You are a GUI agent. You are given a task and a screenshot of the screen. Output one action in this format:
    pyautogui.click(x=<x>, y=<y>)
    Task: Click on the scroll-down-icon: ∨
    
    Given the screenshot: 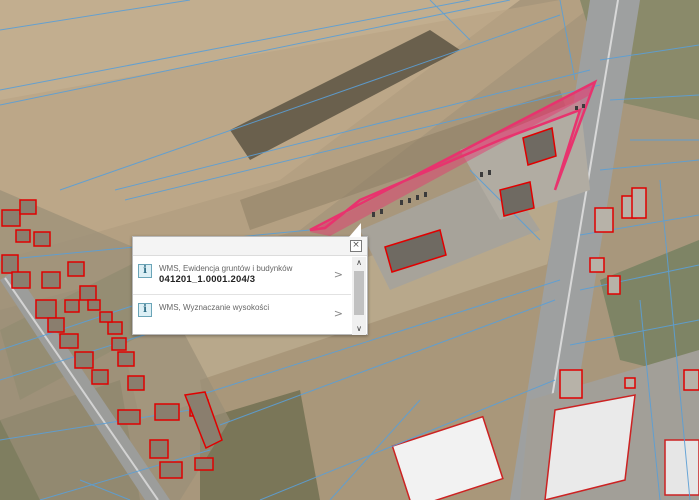 What is the action you would take?
    pyautogui.click(x=359, y=329)
    